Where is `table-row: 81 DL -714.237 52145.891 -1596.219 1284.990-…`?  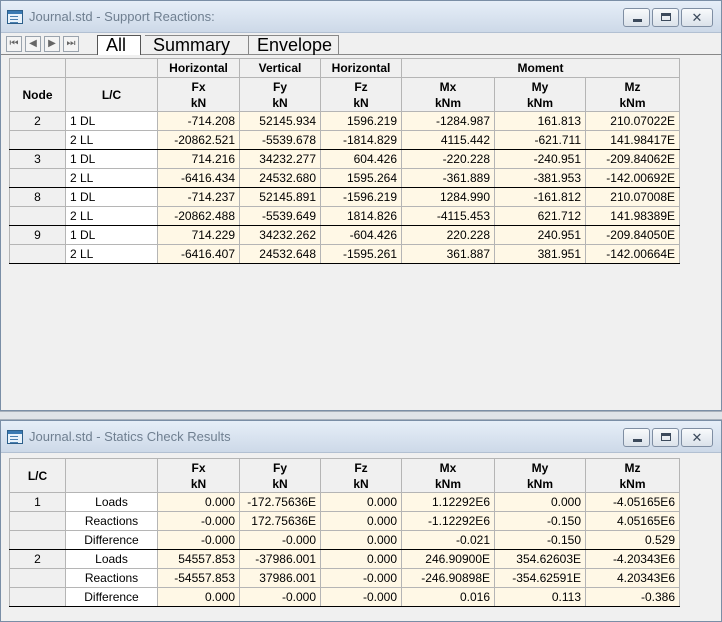
table-row: 81 DL -714.237 52145.891 -1596.219 1284.990-… is located at coordinates (345, 197).